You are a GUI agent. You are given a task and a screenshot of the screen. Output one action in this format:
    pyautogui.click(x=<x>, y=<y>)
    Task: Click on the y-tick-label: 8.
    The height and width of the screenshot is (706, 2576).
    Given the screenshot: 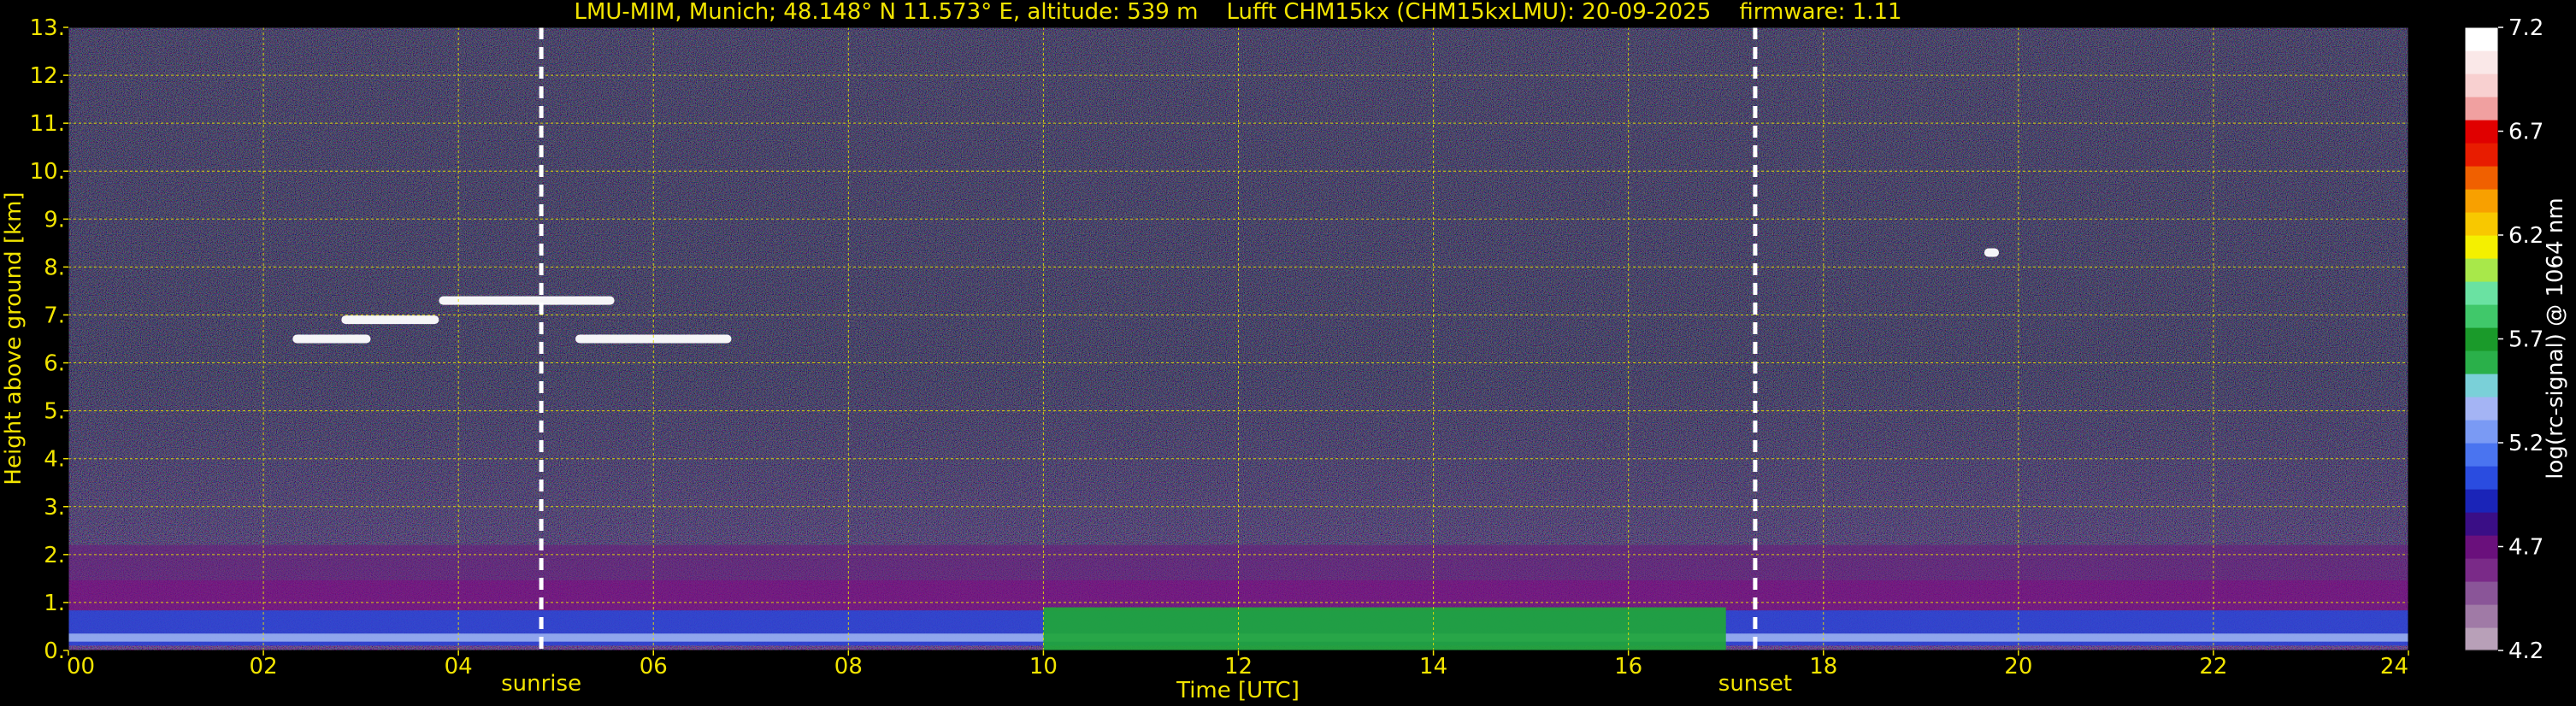 What is the action you would take?
    pyautogui.click(x=54, y=267)
    